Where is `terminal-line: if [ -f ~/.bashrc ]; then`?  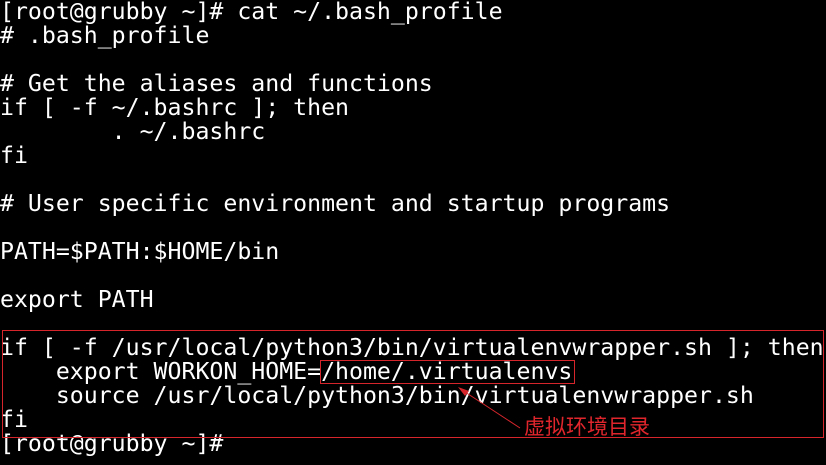 terminal-line: if [ -f ~/.bashrc ]; then is located at coordinates (175, 107).